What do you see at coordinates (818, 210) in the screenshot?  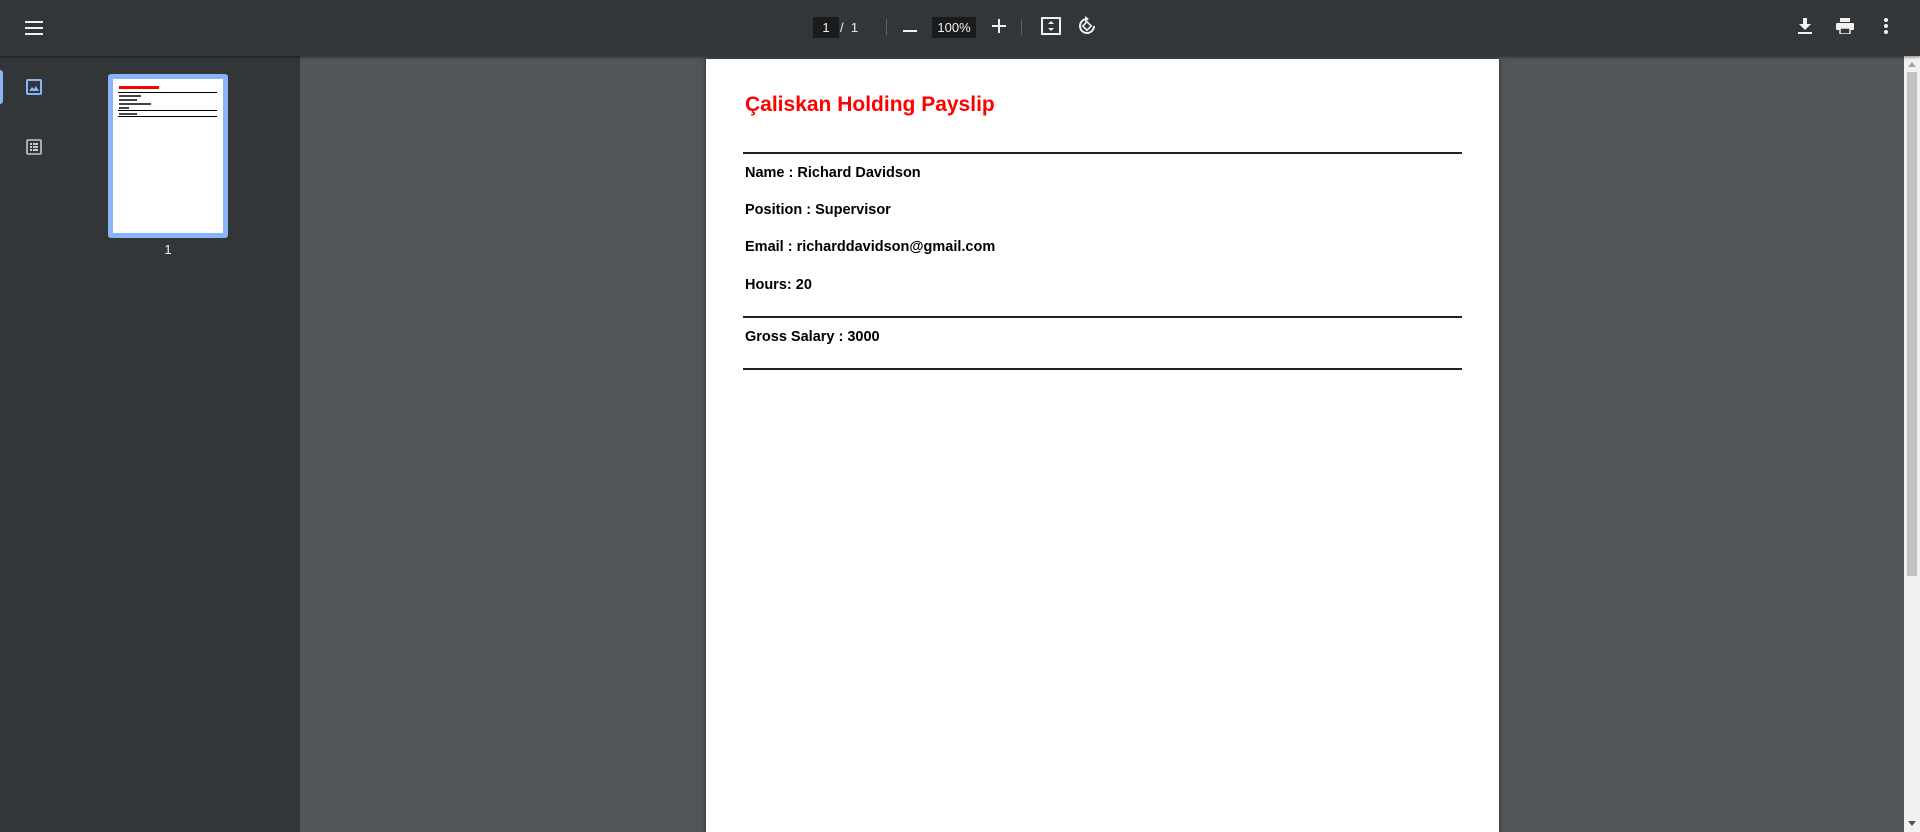 I see `employee-position: Position : Supervisor` at bounding box center [818, 210].